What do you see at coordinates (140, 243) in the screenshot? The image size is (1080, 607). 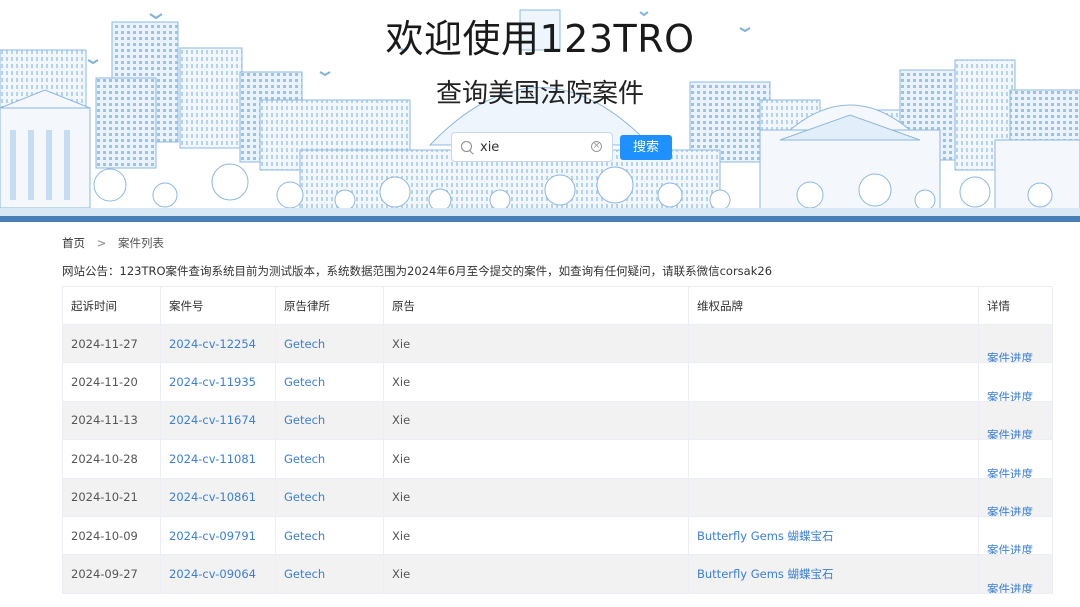 I see `breadcrumb-current: 案件列表` at bounding box center [140, 243].